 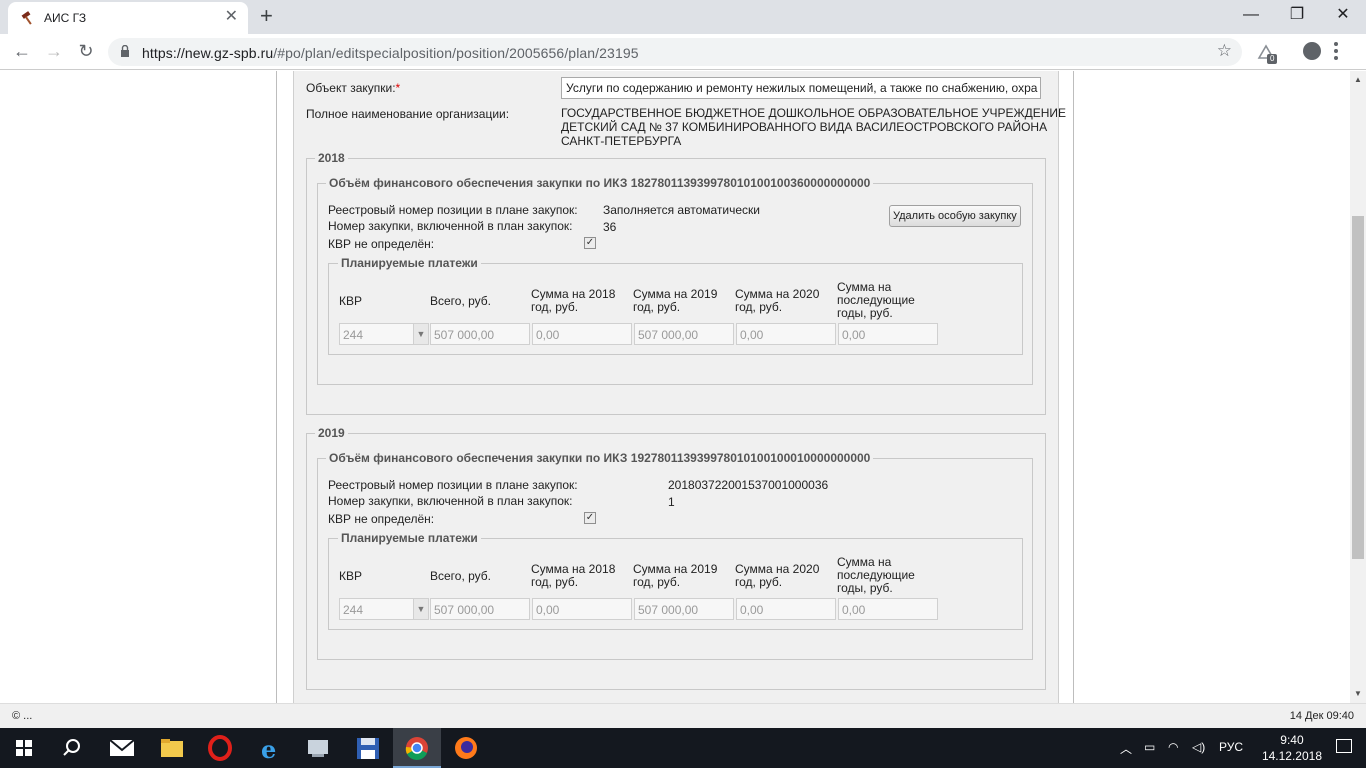 I want to click on bookmark-star-icon: ☆, so click(x=1224, y=51).